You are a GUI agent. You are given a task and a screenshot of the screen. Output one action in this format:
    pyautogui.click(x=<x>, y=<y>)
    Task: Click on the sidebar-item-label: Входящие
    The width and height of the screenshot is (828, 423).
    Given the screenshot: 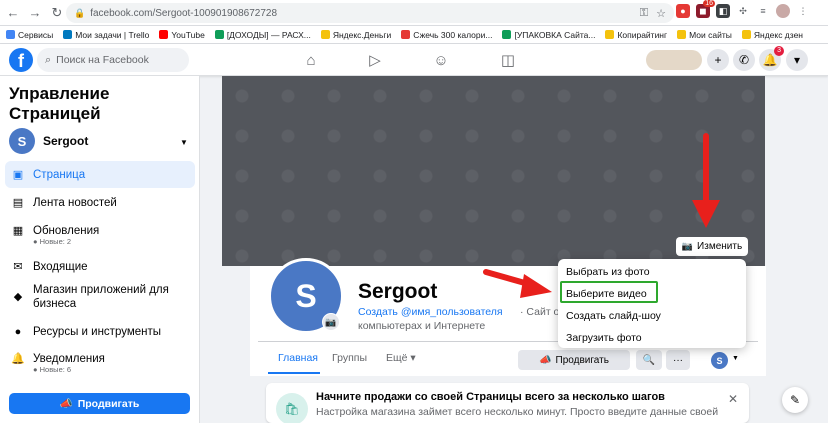 What is the action you would take?
    pyautogui.click(x=60, y=266)
    